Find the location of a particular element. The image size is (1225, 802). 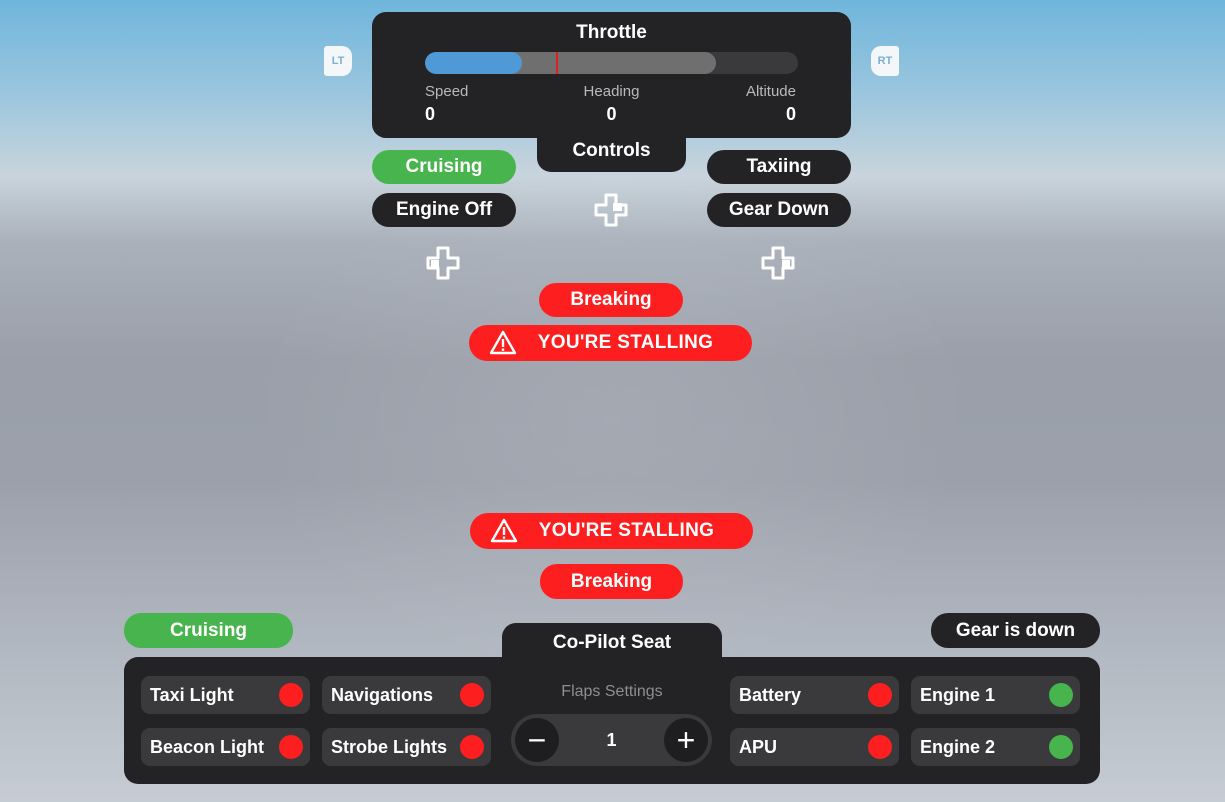

heading-value: 0 is located at coordinates (611, 114).